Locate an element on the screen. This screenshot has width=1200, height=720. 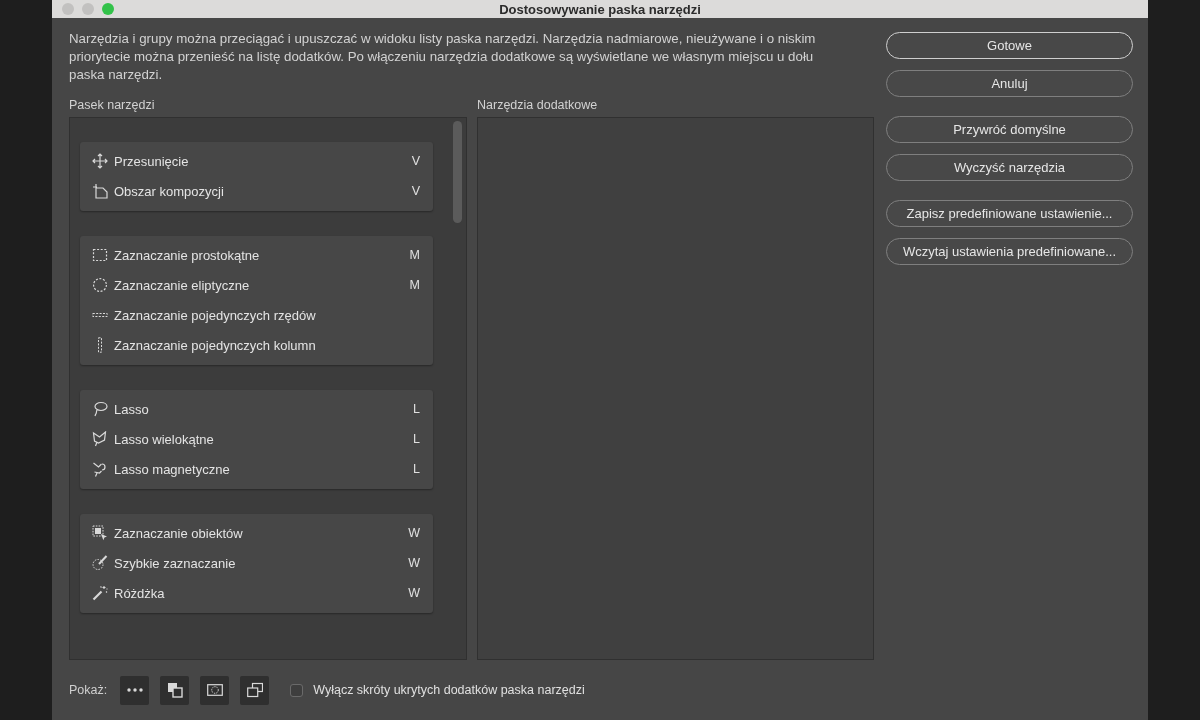
scrollbar is located at coordinates (457, 172).